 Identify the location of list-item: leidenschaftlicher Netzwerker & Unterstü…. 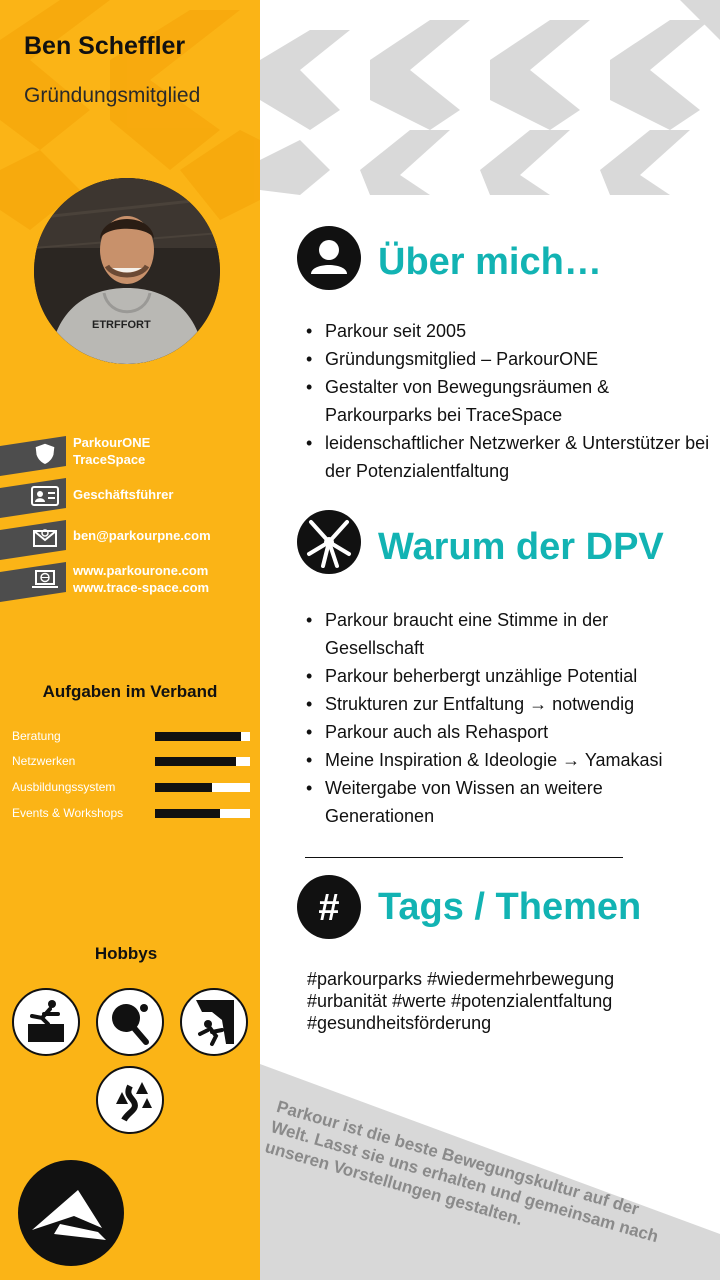
(507, 457).